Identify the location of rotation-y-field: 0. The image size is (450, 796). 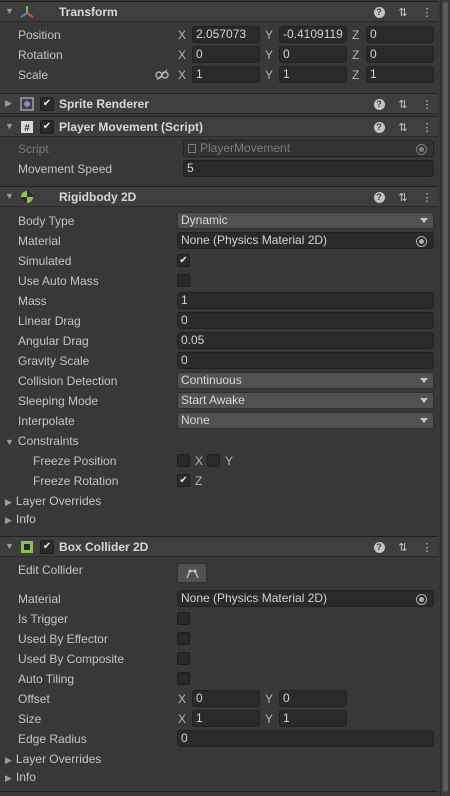
(313, 54).